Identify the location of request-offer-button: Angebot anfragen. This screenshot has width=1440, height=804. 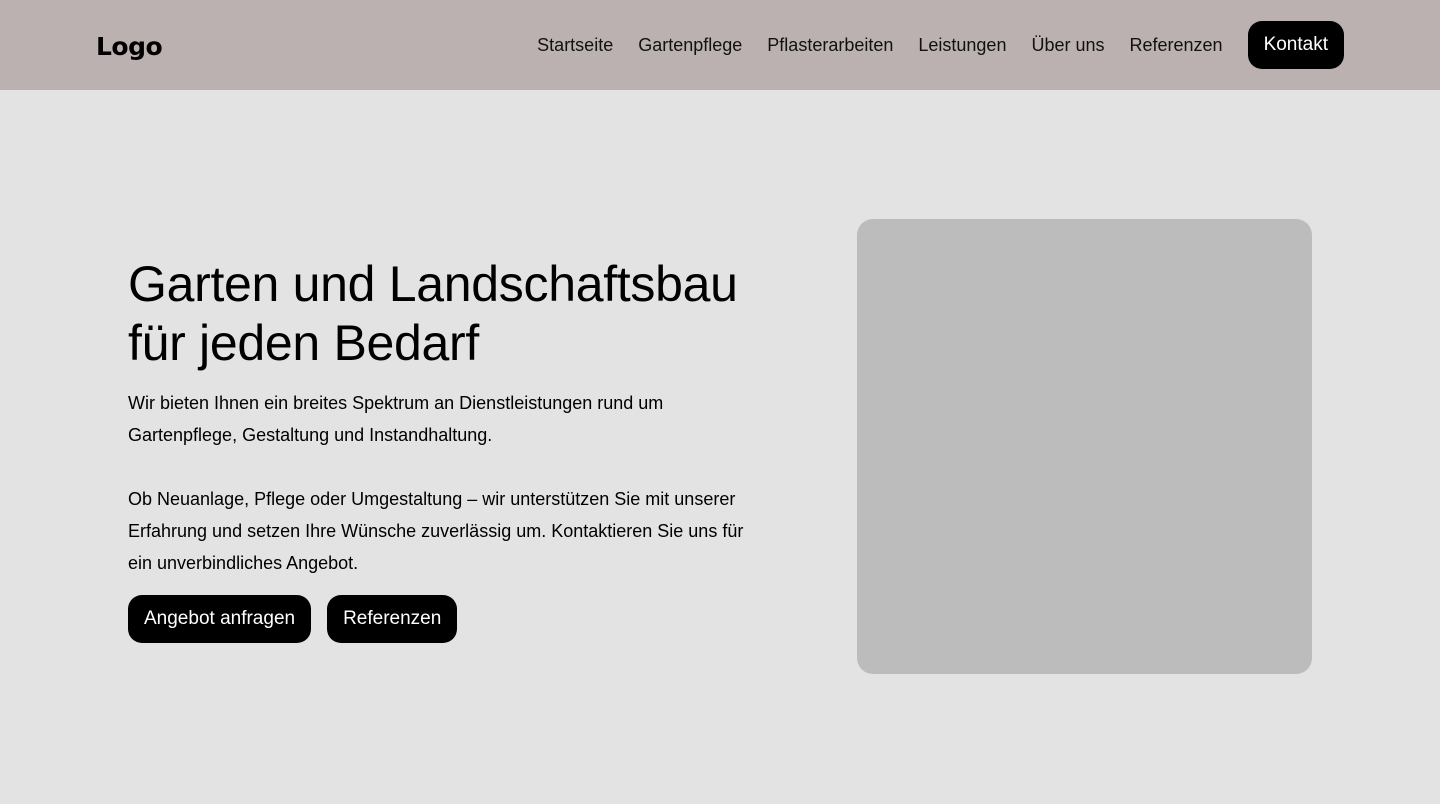
(220, 619).